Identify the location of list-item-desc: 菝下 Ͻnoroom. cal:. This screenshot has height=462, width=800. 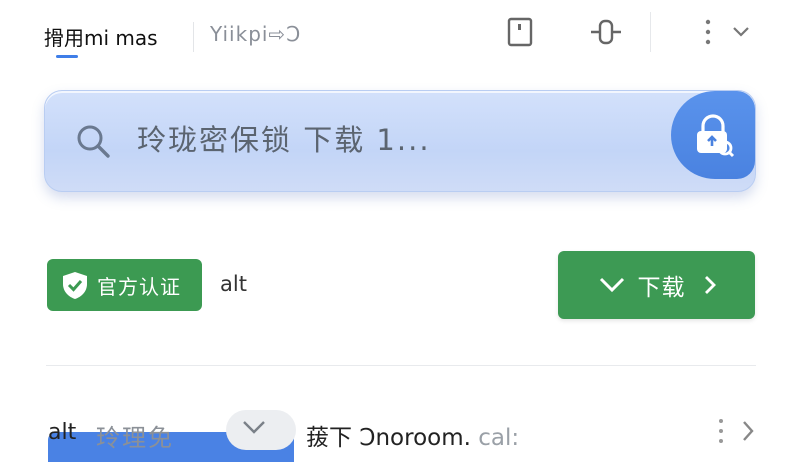
(412, 435).